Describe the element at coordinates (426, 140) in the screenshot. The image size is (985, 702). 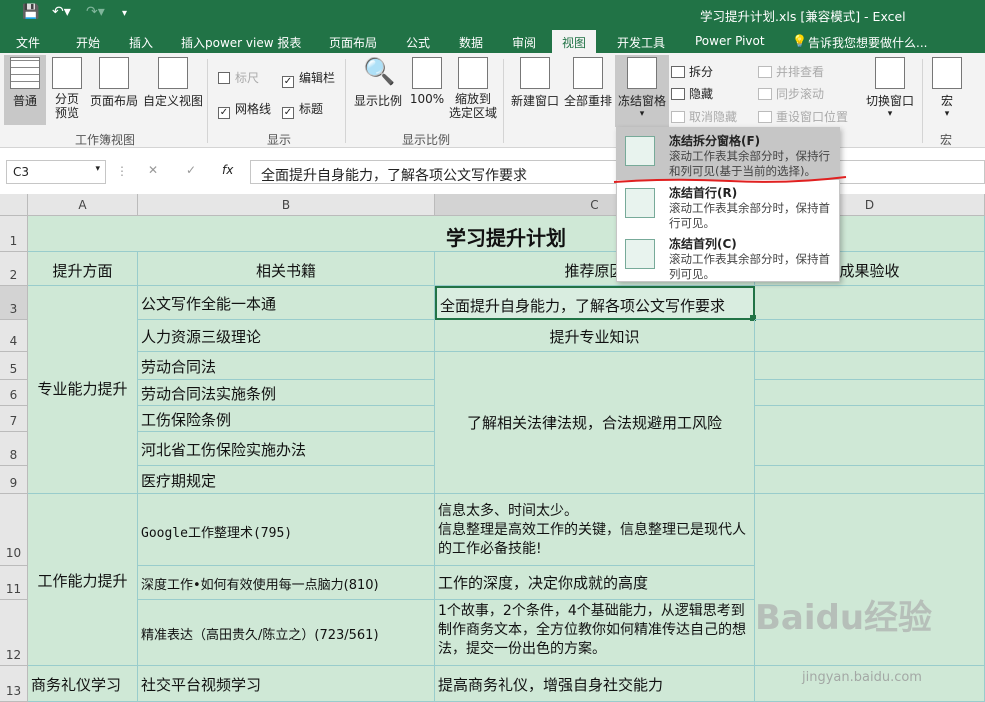
I see `group-label-zoom: 显示比例` at that location.